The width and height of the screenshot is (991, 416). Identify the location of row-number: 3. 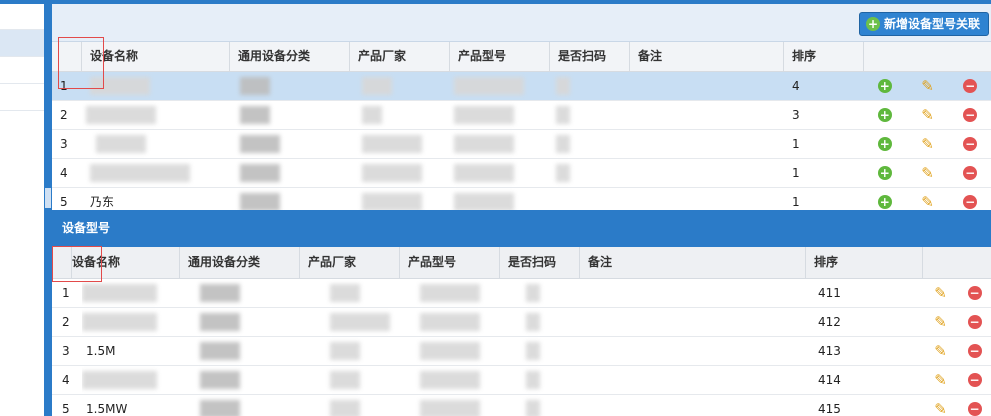
(66, 351).